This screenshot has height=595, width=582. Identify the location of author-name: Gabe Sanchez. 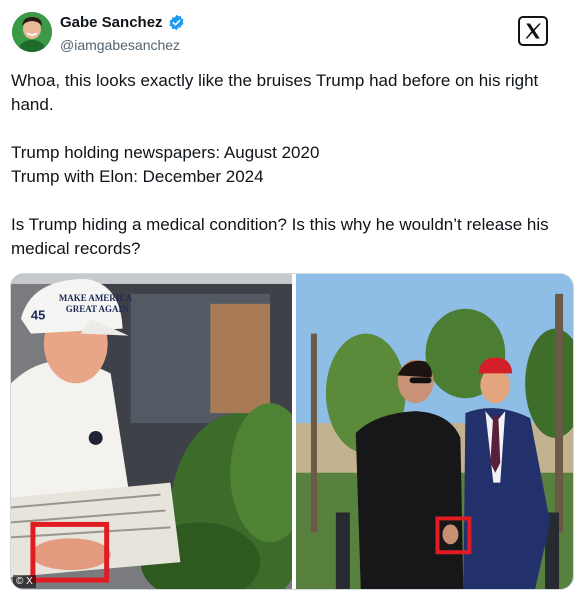
(111, 22).